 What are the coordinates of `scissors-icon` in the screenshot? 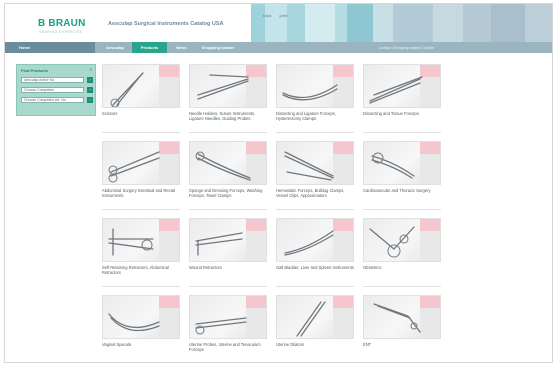 It's located at (127, 89).